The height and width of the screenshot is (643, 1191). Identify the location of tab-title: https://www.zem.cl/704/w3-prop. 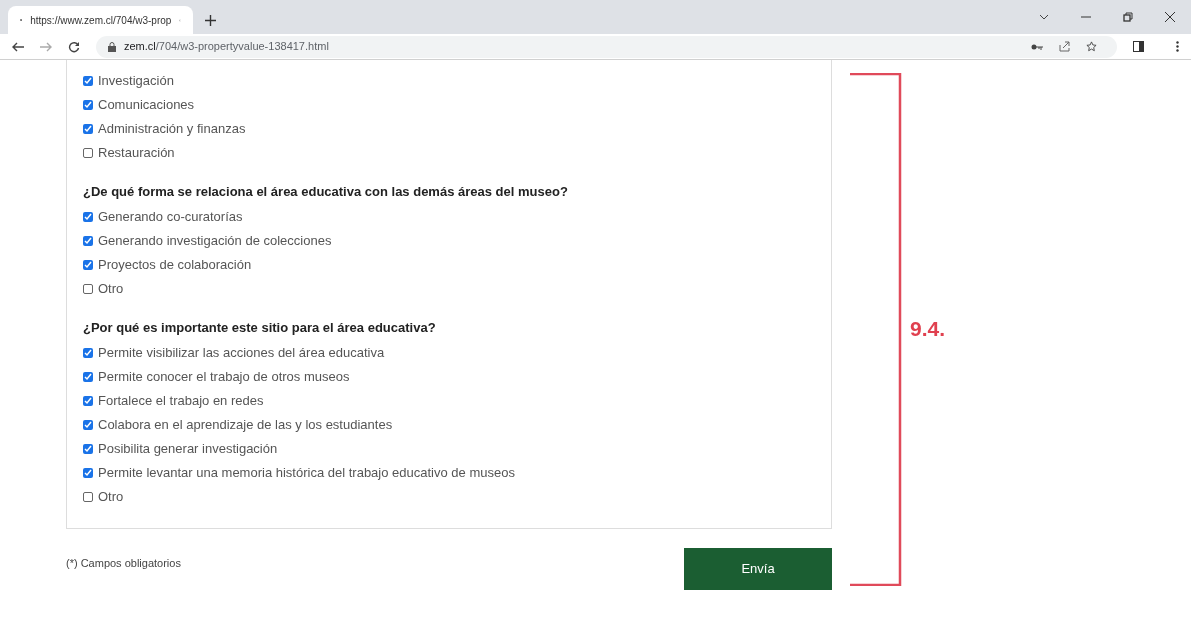
(101, 20).